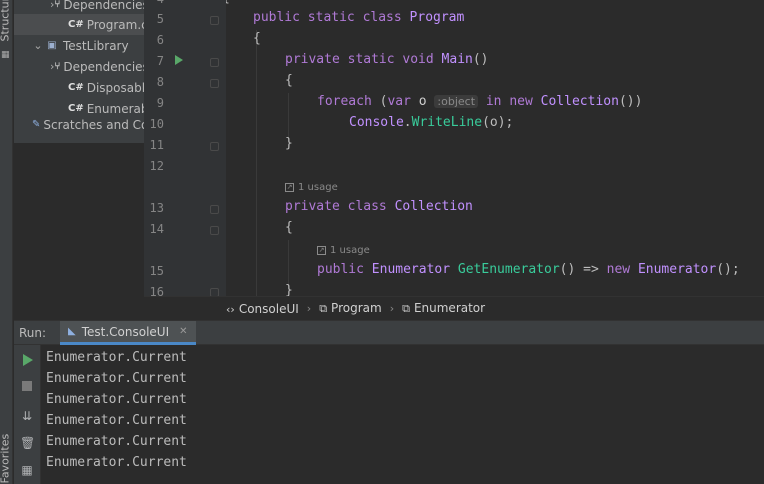 This screenshot has height=484, width=764. What do you see at coordinates (79, 87) in the screenshot?
I see `tree-item-disposable: C# Disposable` at bounding box center [79, 87].